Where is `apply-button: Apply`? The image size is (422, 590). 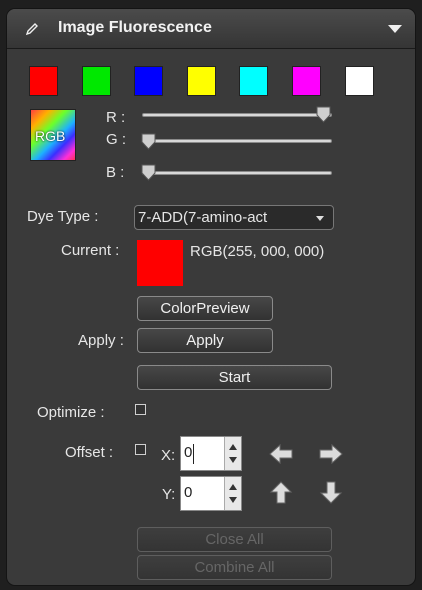 apply-button: Apply is located at coordinates (205, 340).